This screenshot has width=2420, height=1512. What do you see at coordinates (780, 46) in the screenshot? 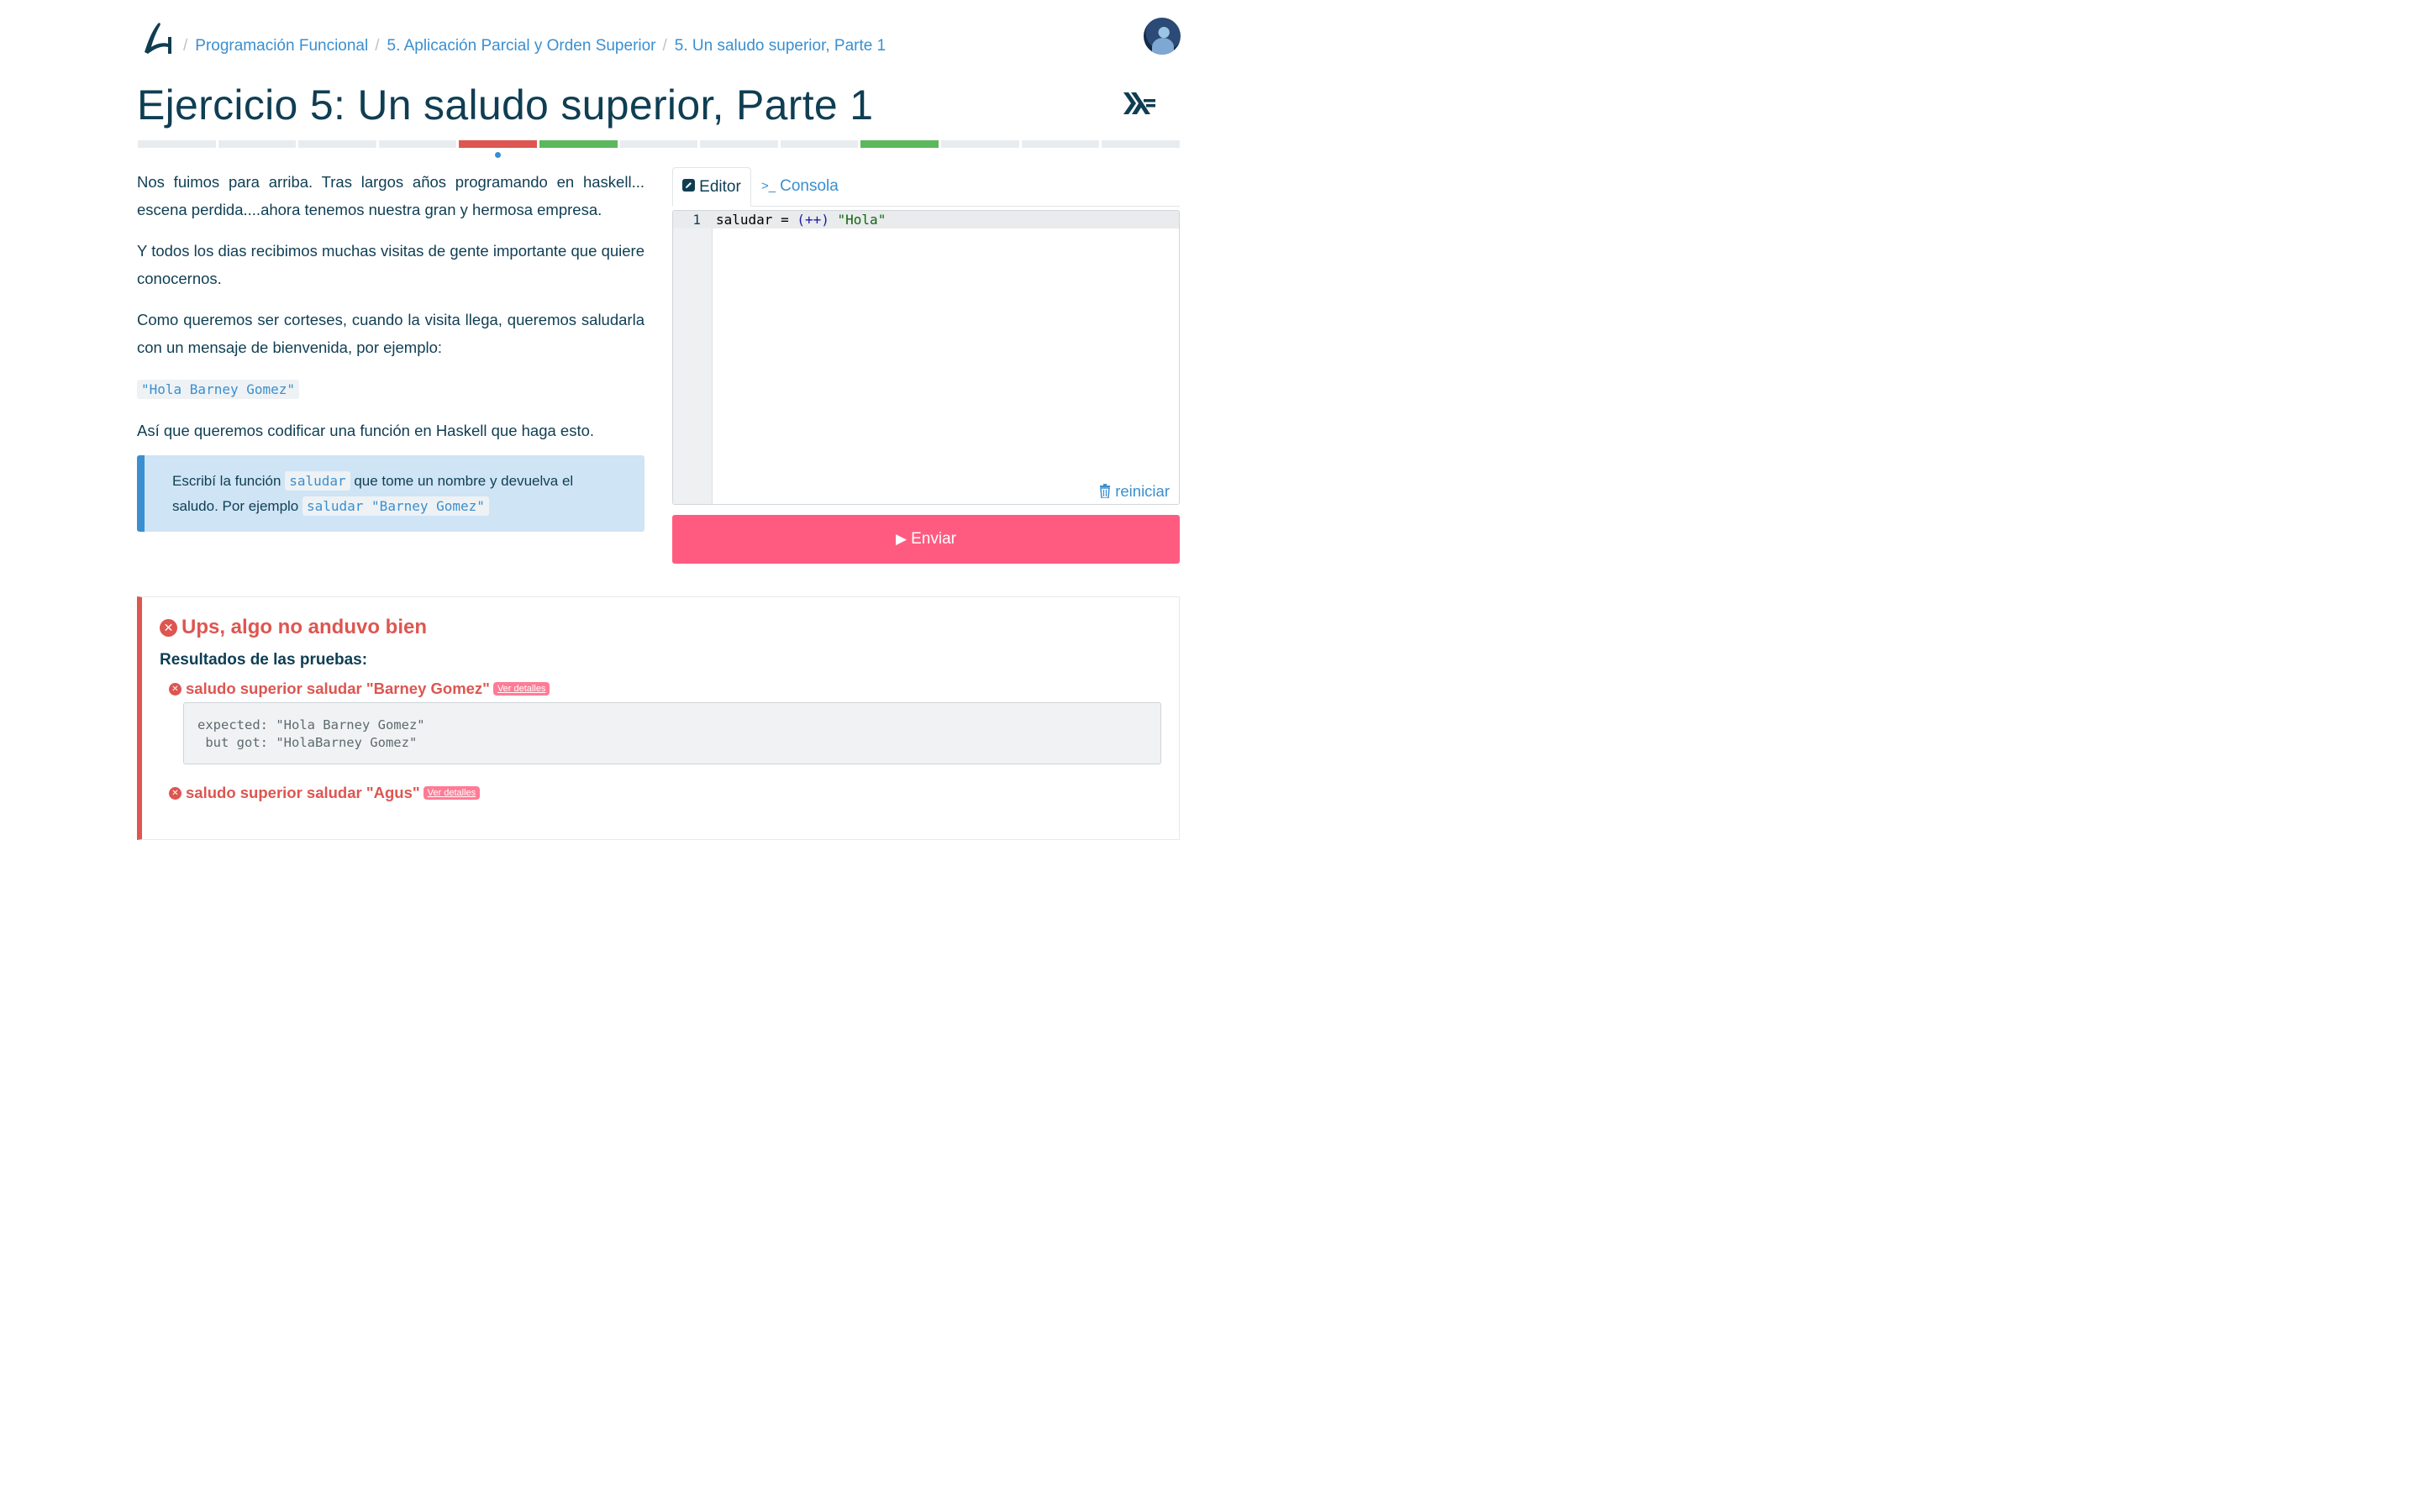
I see `breadcrumb-item-exercise: 5. Un saludo superior, Parte 1` at bounding box center [780, 46].